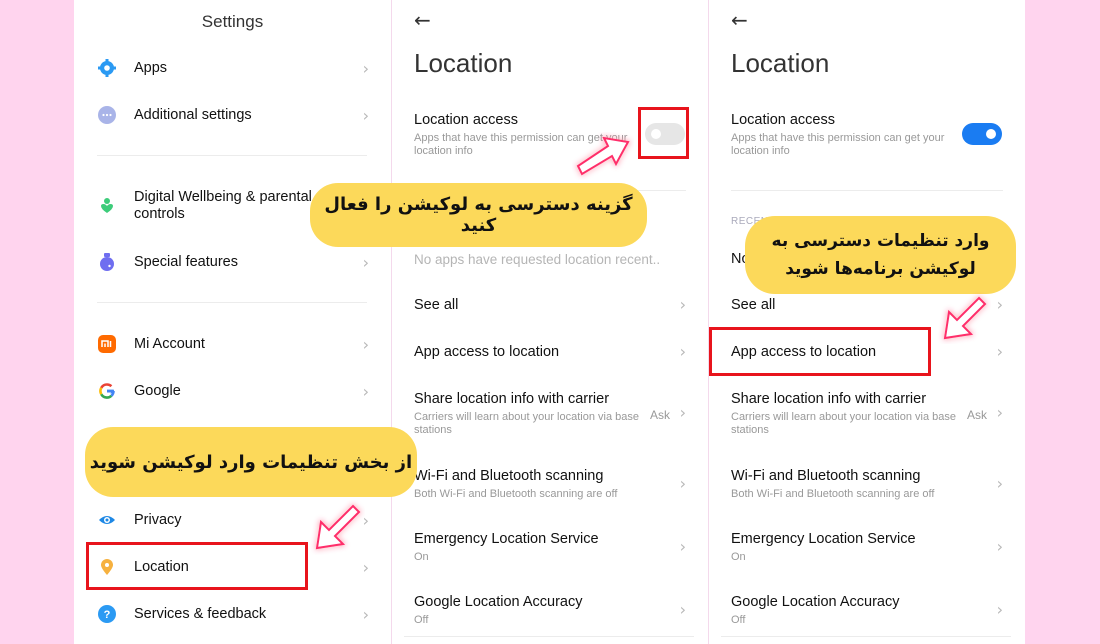  I want to click on app-access-to-location-row: App access to location ›, so click(554, 351).